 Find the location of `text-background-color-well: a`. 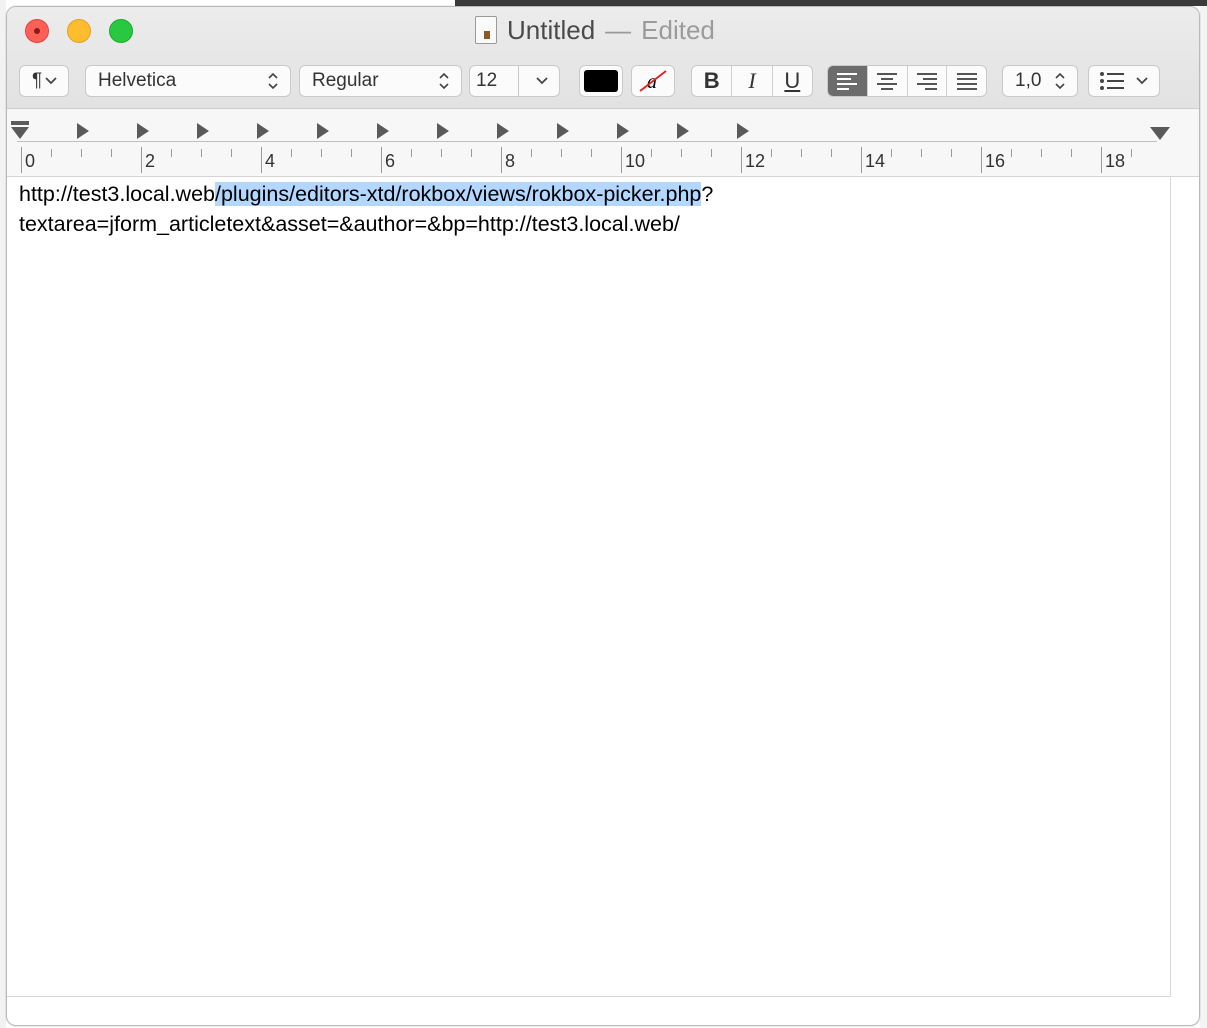

text-background-color-well: a is located at coordinates (653, 81).